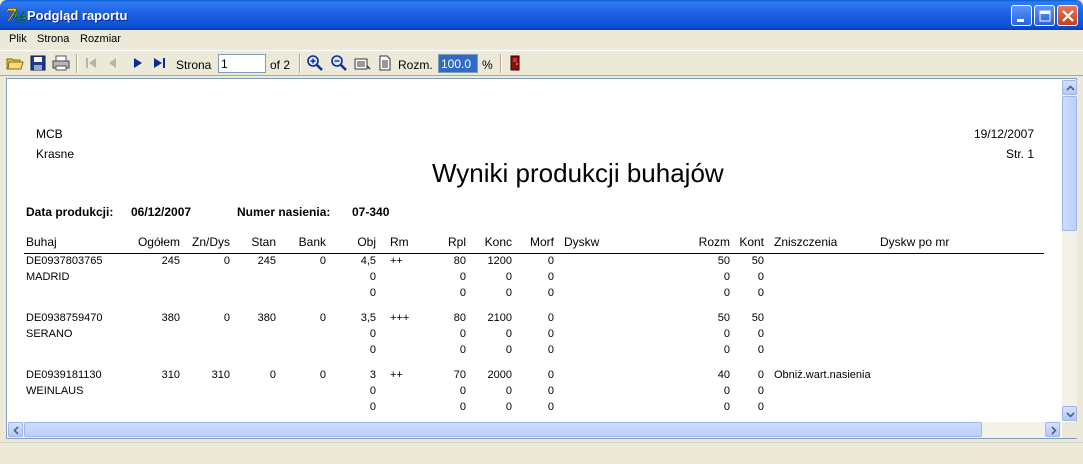  Describe the element at coordinates (415, 65) in the screenshot. I see `zoom-label: Rozm.` at that location.